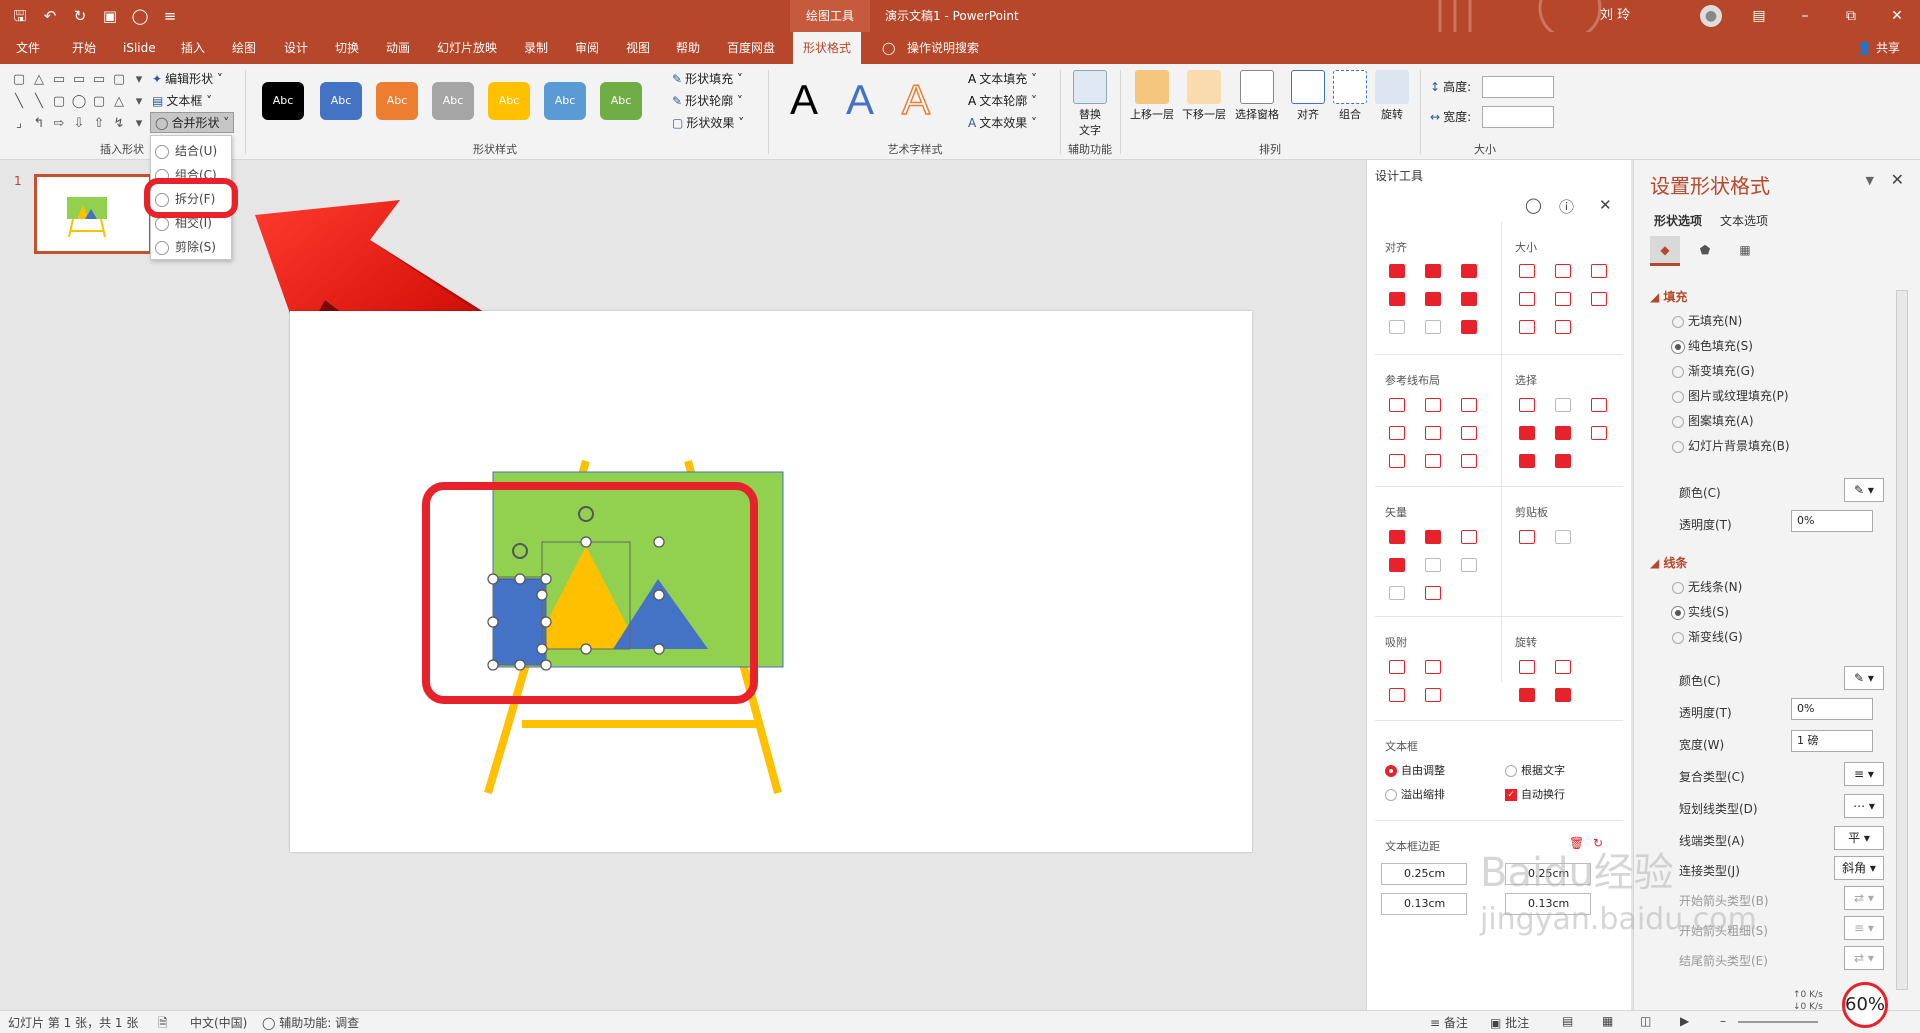 The image size is (1920, 1033). I want to click on shape-outline-button: ✎ 形状轮廓 ˅, so click(707, 100).